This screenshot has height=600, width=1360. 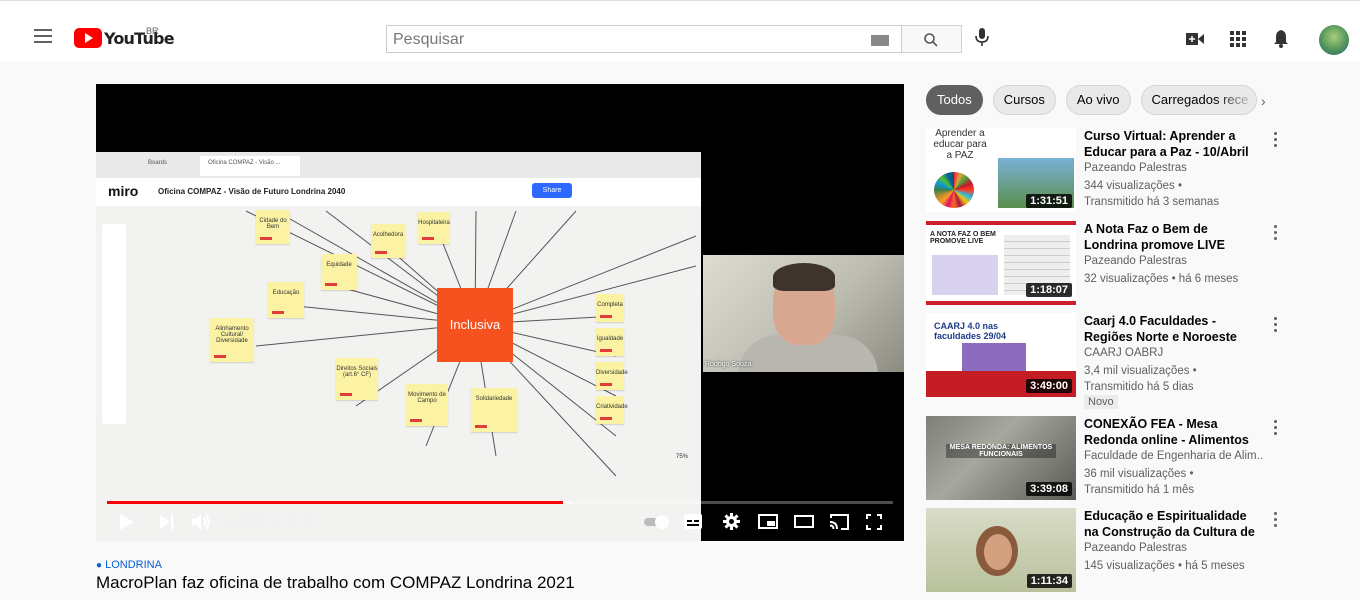 What do you see at coordinates (500, 522) in the screenshot?
I see `player-controls: 1:10:55 / 2:01:29` at bounding box center [500, 522].